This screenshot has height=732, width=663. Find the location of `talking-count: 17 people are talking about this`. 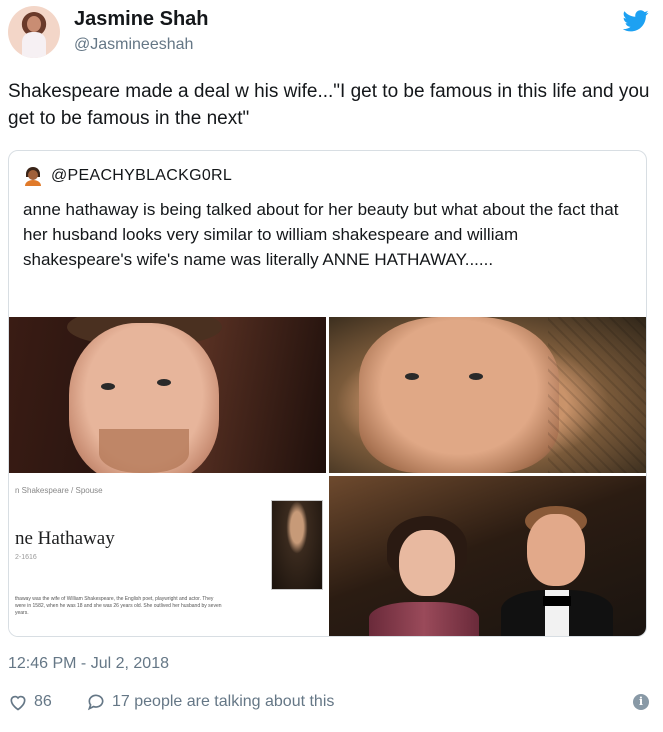

talking-count: 17 people are talking about this is located at coordinates (223, 702).